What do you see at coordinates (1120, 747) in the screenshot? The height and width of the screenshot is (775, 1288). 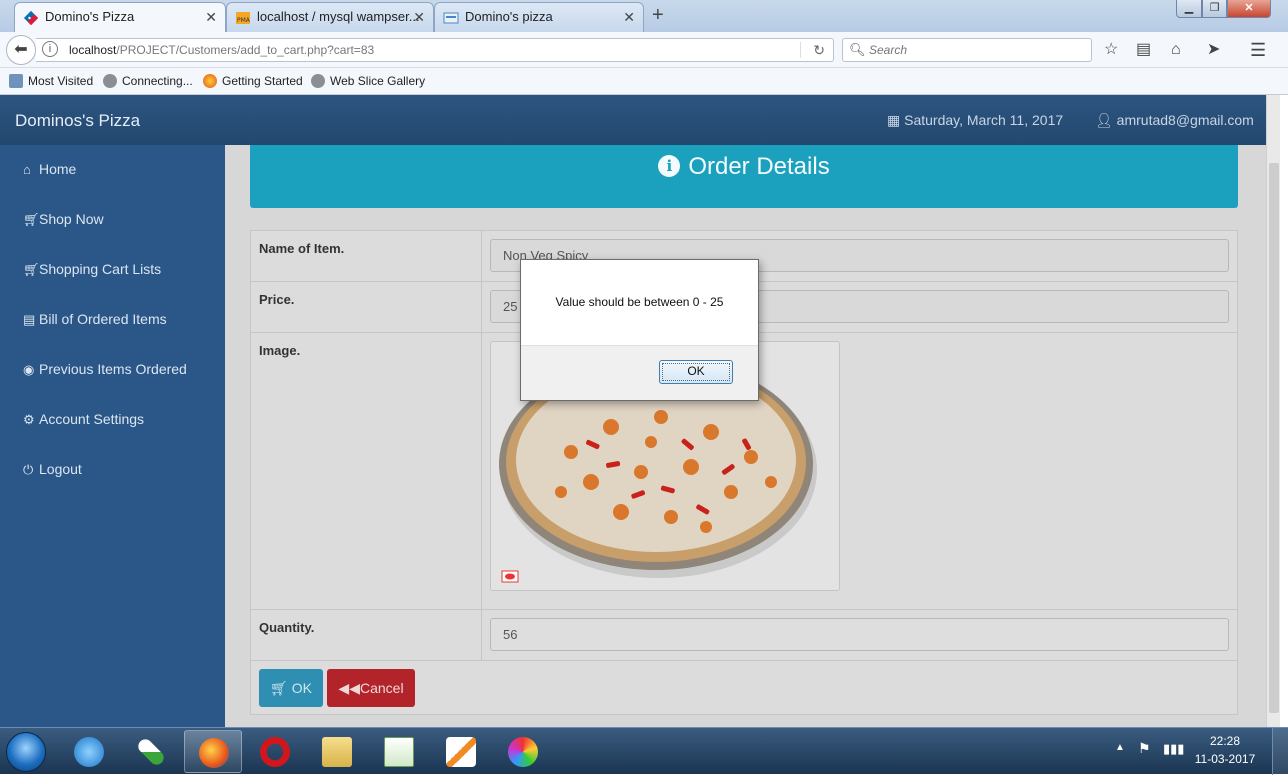 I see `tray-expand-icon: ▲` at bounding box center [1120, 747].